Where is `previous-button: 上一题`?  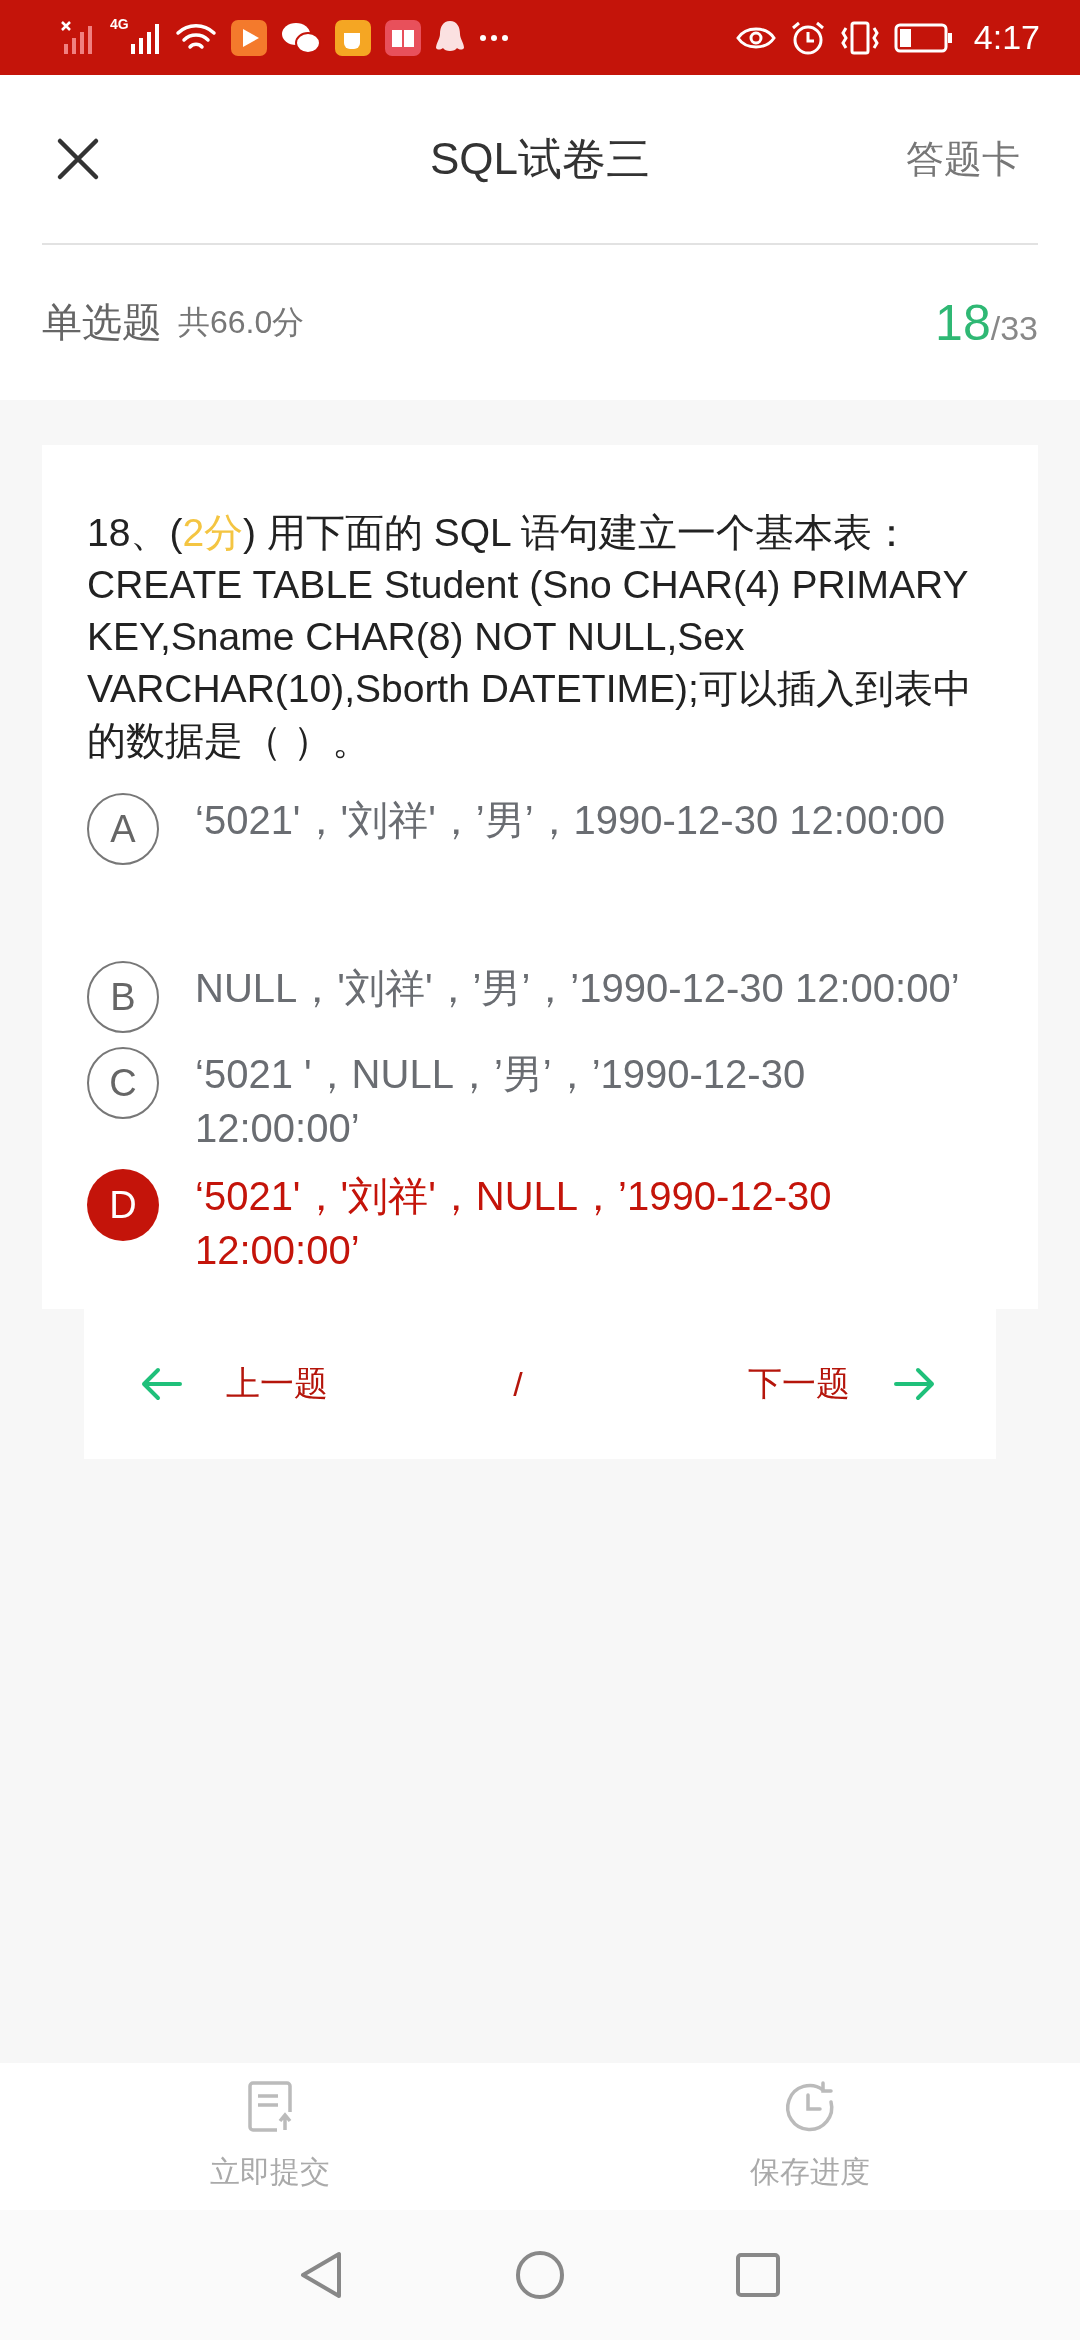
previous-button: 上一题 is located at coordinates (234, 1384).